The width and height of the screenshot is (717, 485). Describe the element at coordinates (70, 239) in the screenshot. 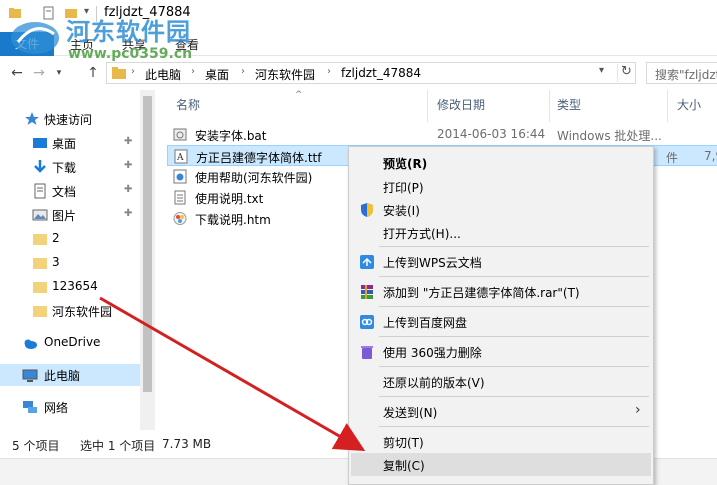

I see `sidebar-item-folder-2: 2` at that location.